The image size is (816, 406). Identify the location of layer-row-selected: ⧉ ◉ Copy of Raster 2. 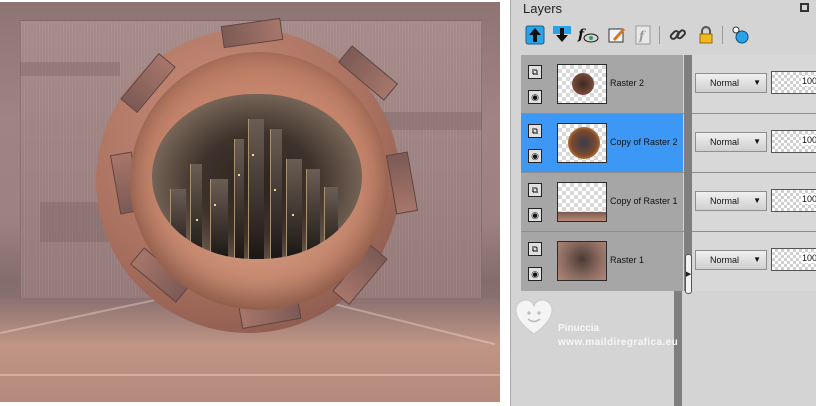
(602, 143).